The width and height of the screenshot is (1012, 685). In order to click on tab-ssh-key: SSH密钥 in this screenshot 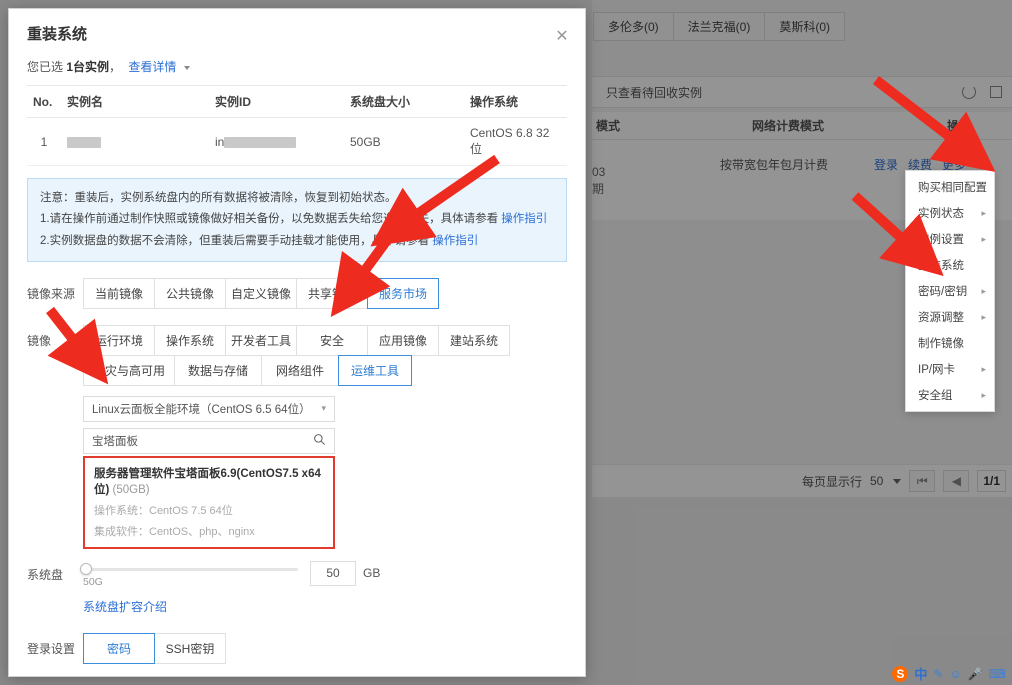, I will do `click(190, 648)`.